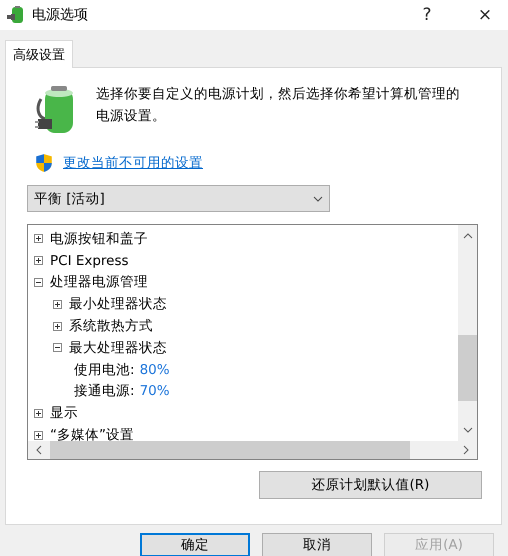 This screenshot has width=508, height=556. What do you see at coordinates (104, 369) in the screenshot?
I see `setting-label: 使用电池:` at bounding box center [104, 369].